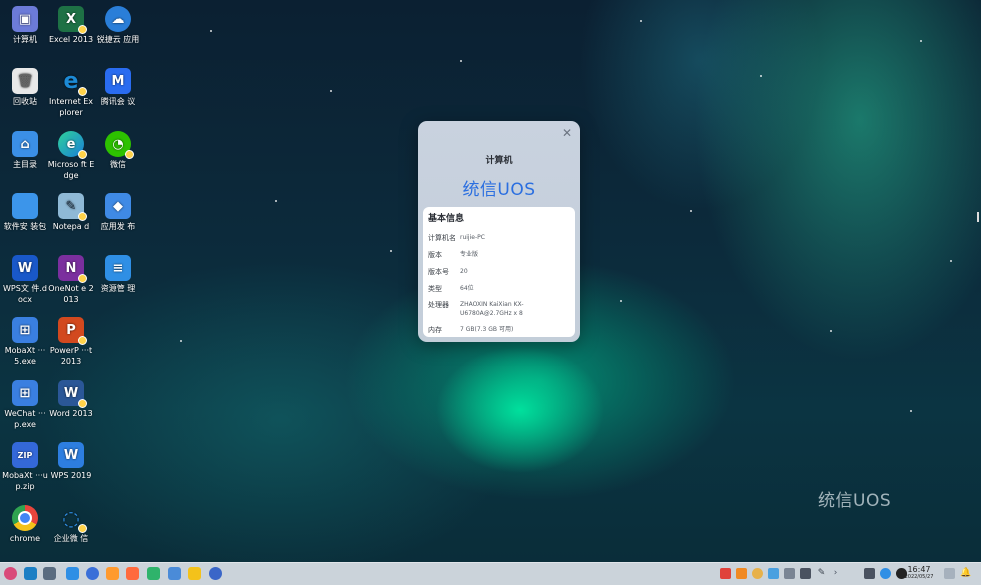 This screenshot has width=981, height=585. Describe the element at coordinates (25, 538) in the screenshot. I see `desktop-icon-label: chrome` at that location.